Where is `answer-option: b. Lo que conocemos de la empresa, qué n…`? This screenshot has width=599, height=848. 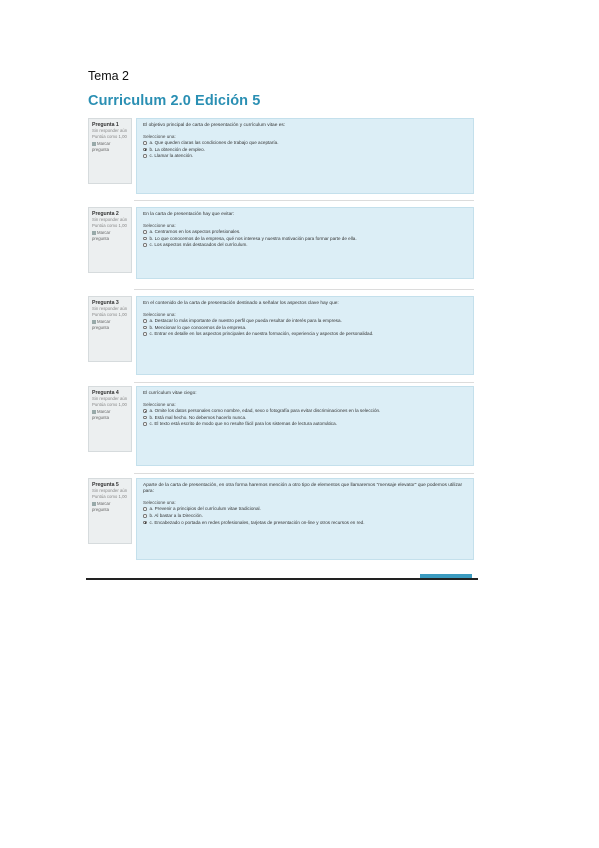
answer-option: b. Lo que conocemos de la empresa, qué n… is located at coordinates (305, 239).